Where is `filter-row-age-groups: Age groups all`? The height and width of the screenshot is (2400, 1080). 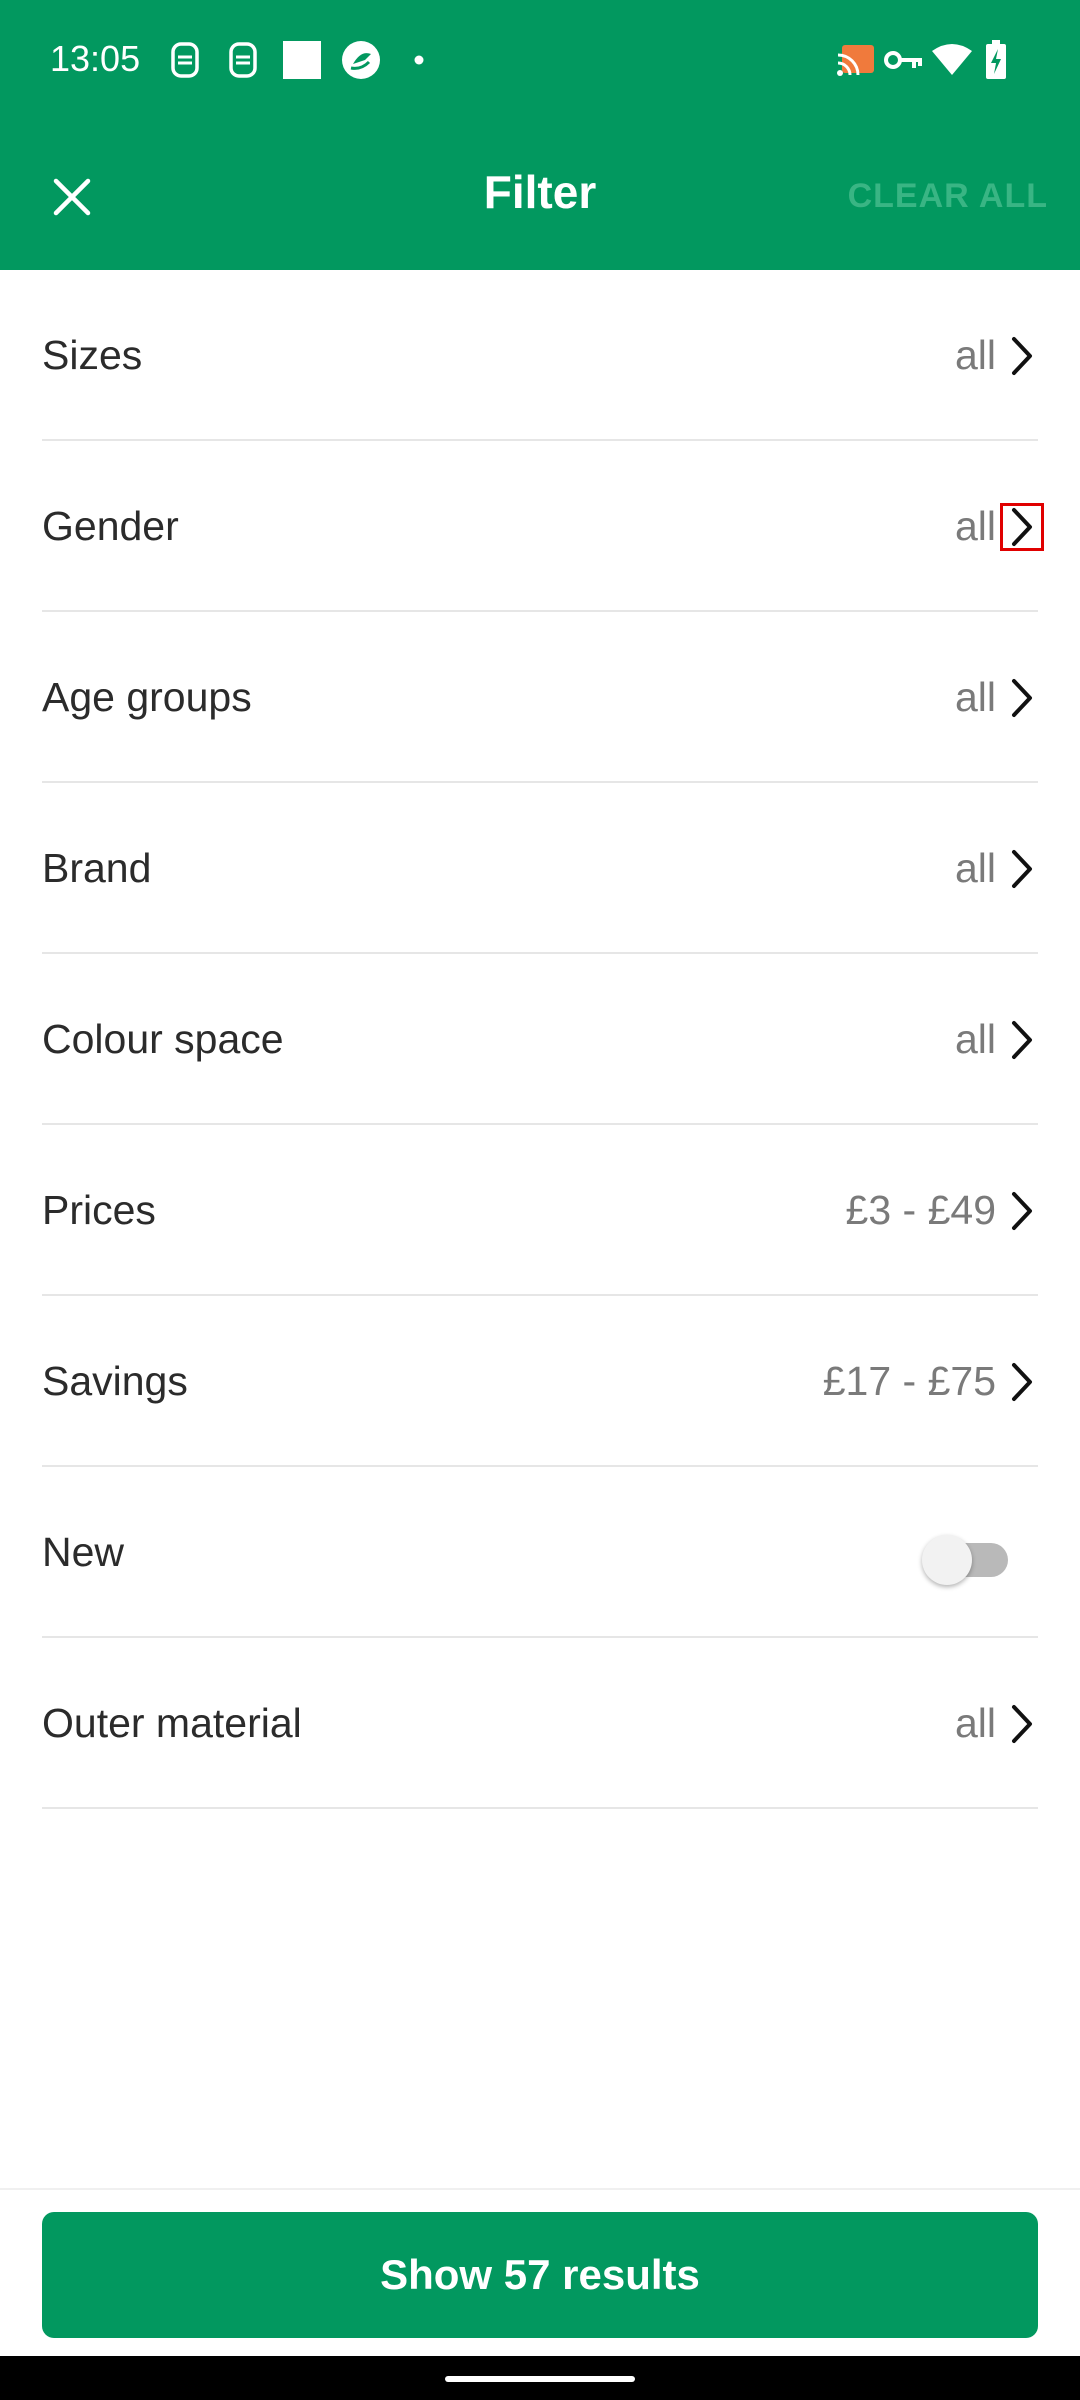 filter-row-age-groups: Age groups all is located at coordinates (540, 697).